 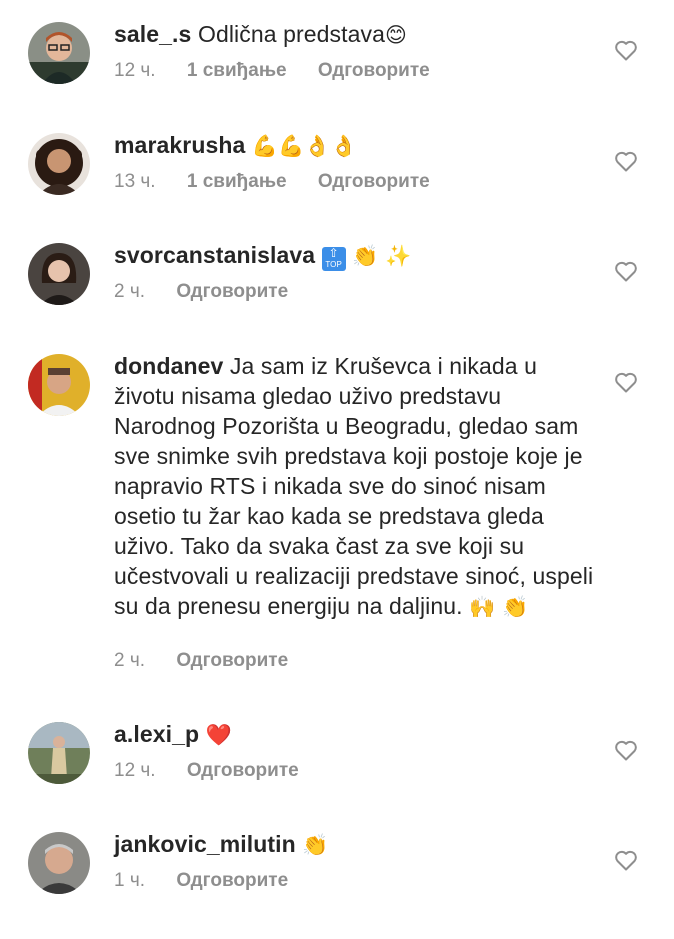 What do you see at coordinates (333, 259) in the screenshot?
I see `top-badge-icon: ⇧ TOP` at bounding box center [333, 259].